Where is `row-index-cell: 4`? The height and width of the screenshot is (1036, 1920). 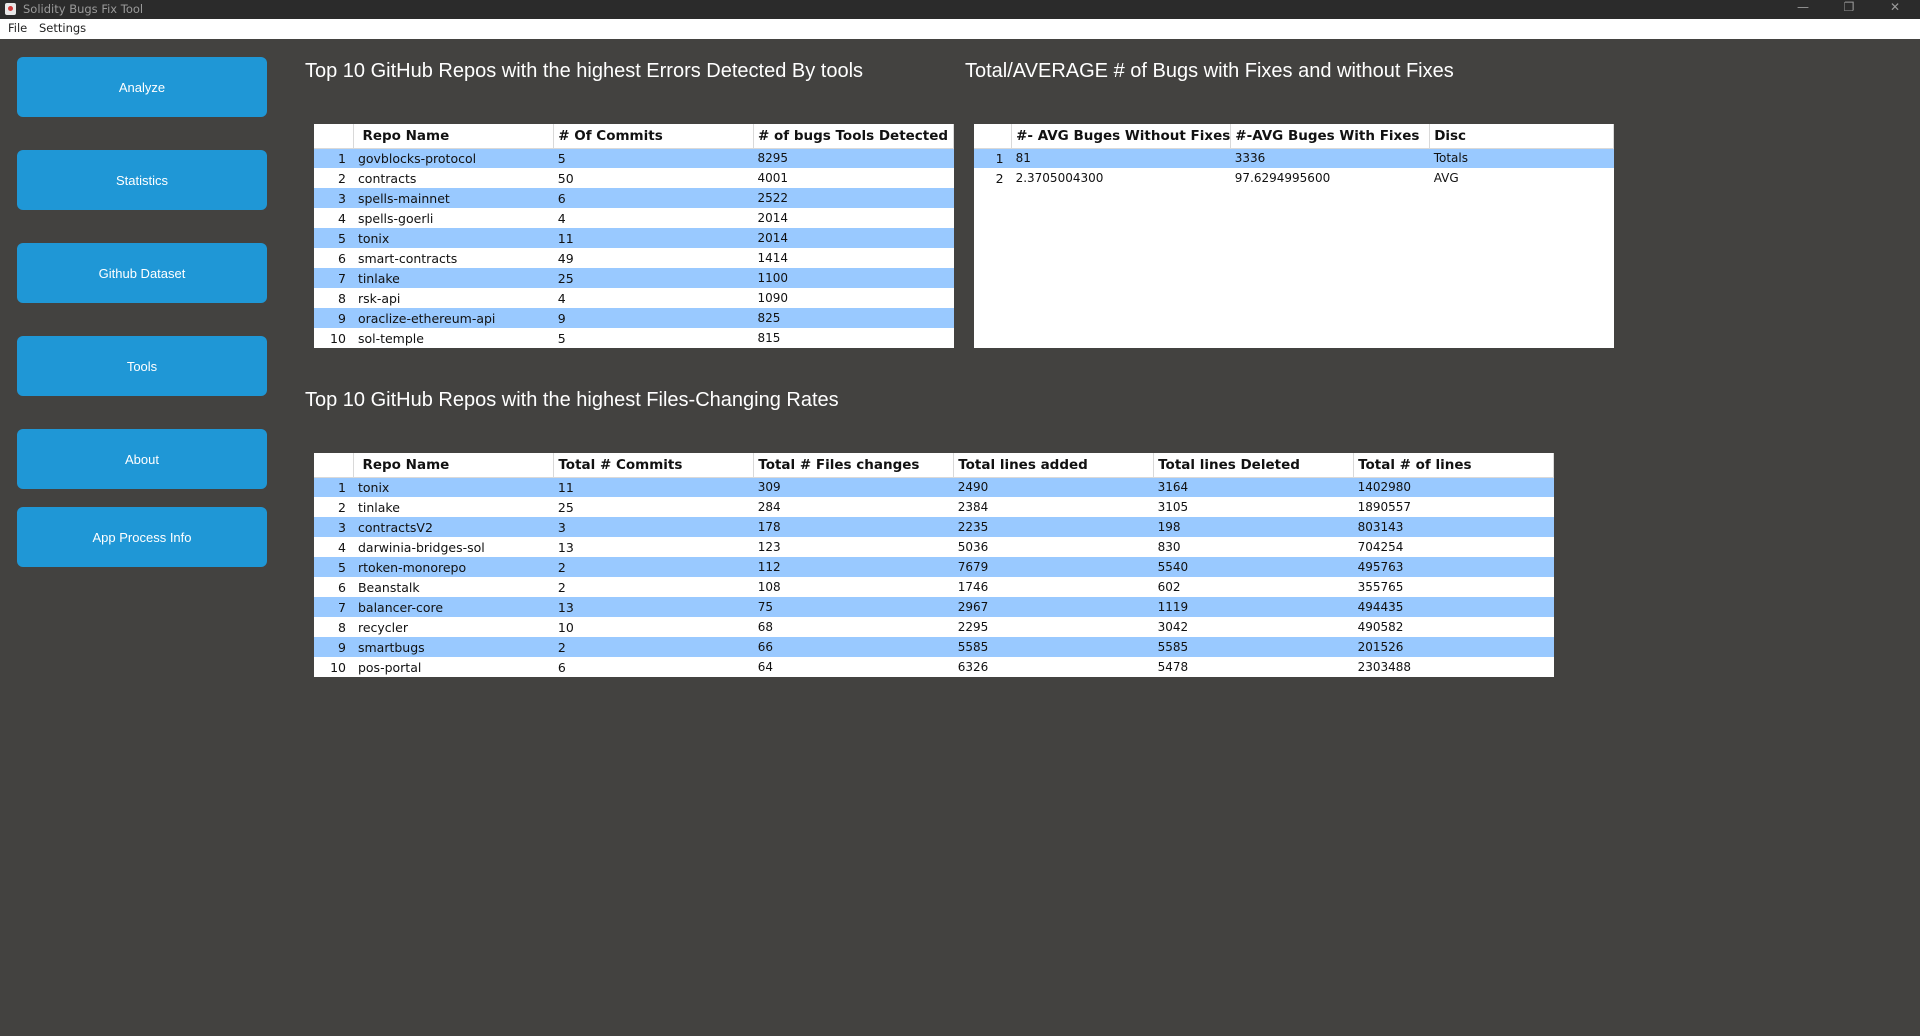 row-index-cell: 4 is located at coordinates (334, 218).